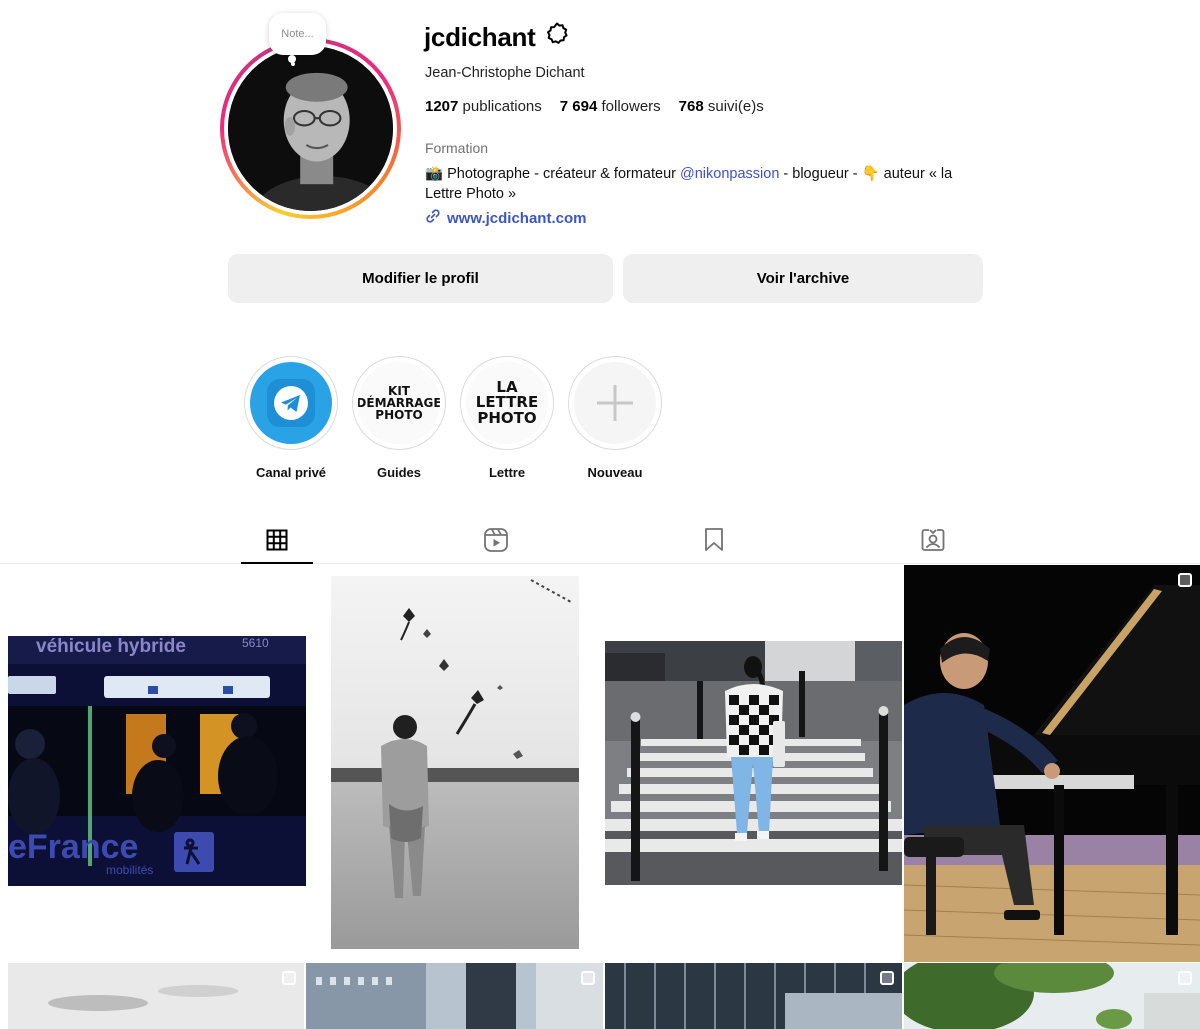  What do you see at coordinates (600, 563) in the screenshot?
I see `tabs-divider` at bounding box center [600, 563].